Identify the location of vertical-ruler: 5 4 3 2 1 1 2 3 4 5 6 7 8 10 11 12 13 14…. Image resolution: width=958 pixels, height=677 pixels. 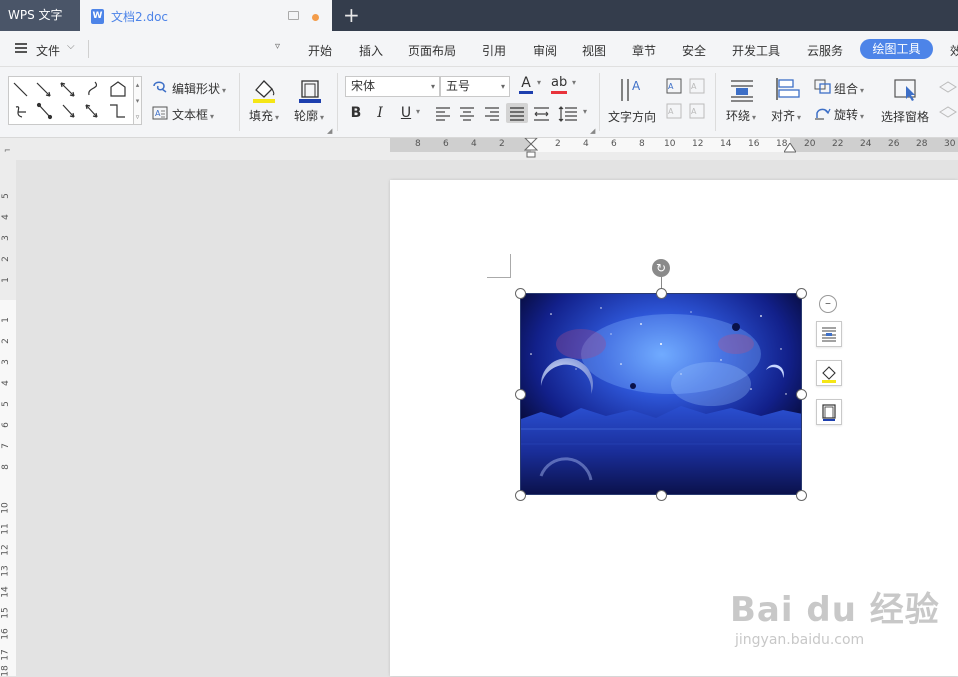
(8, 418).